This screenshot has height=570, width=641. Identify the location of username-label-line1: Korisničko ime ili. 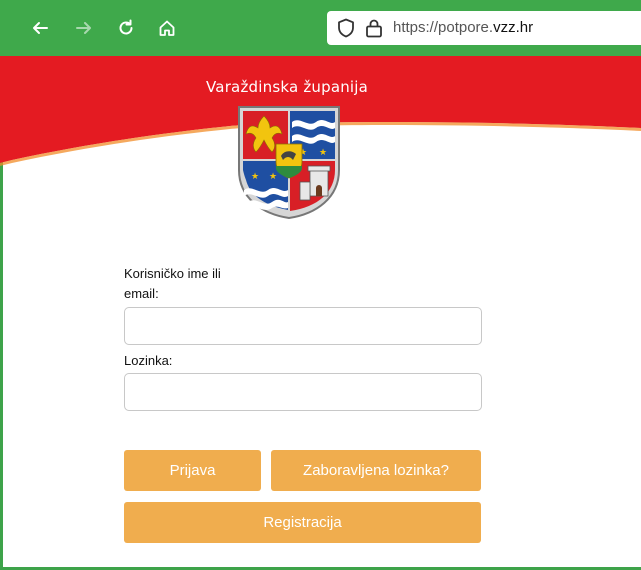
(172, 273).